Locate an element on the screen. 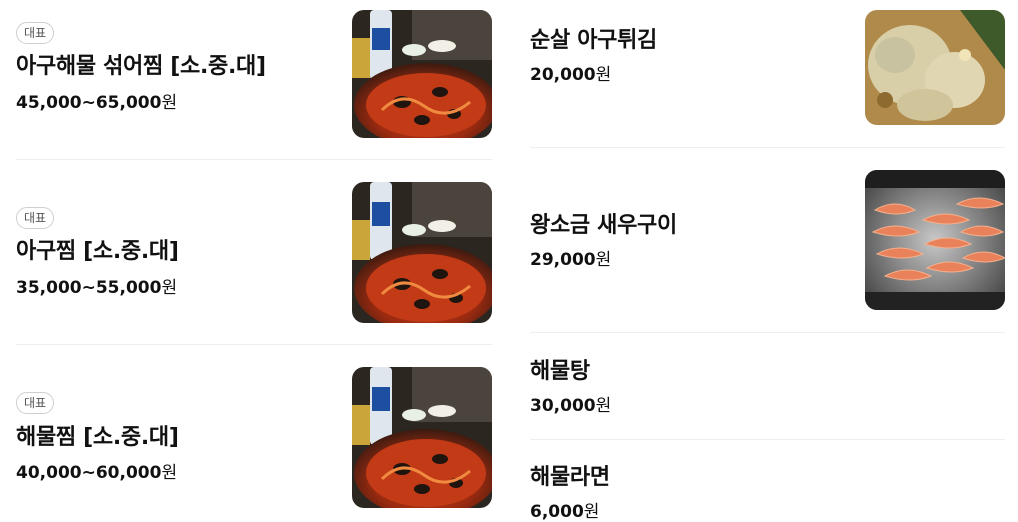 This screenshot has height=522, width=1018. menu-item-price: 20,000원 is located at coordinates (571, 75).